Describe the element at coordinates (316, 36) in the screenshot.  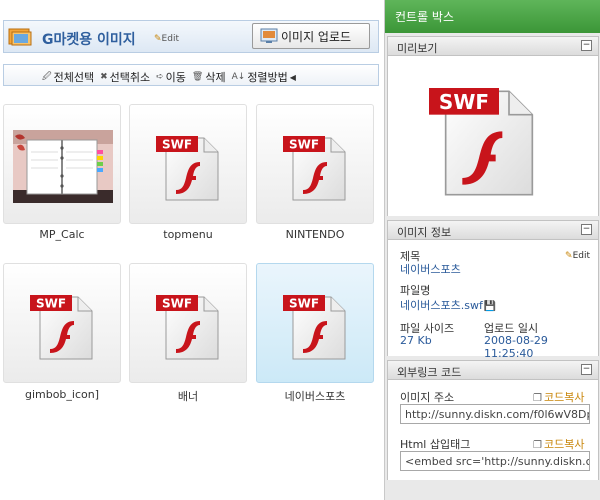
I see `upload-button-label: 이미지 업로드` at that location.